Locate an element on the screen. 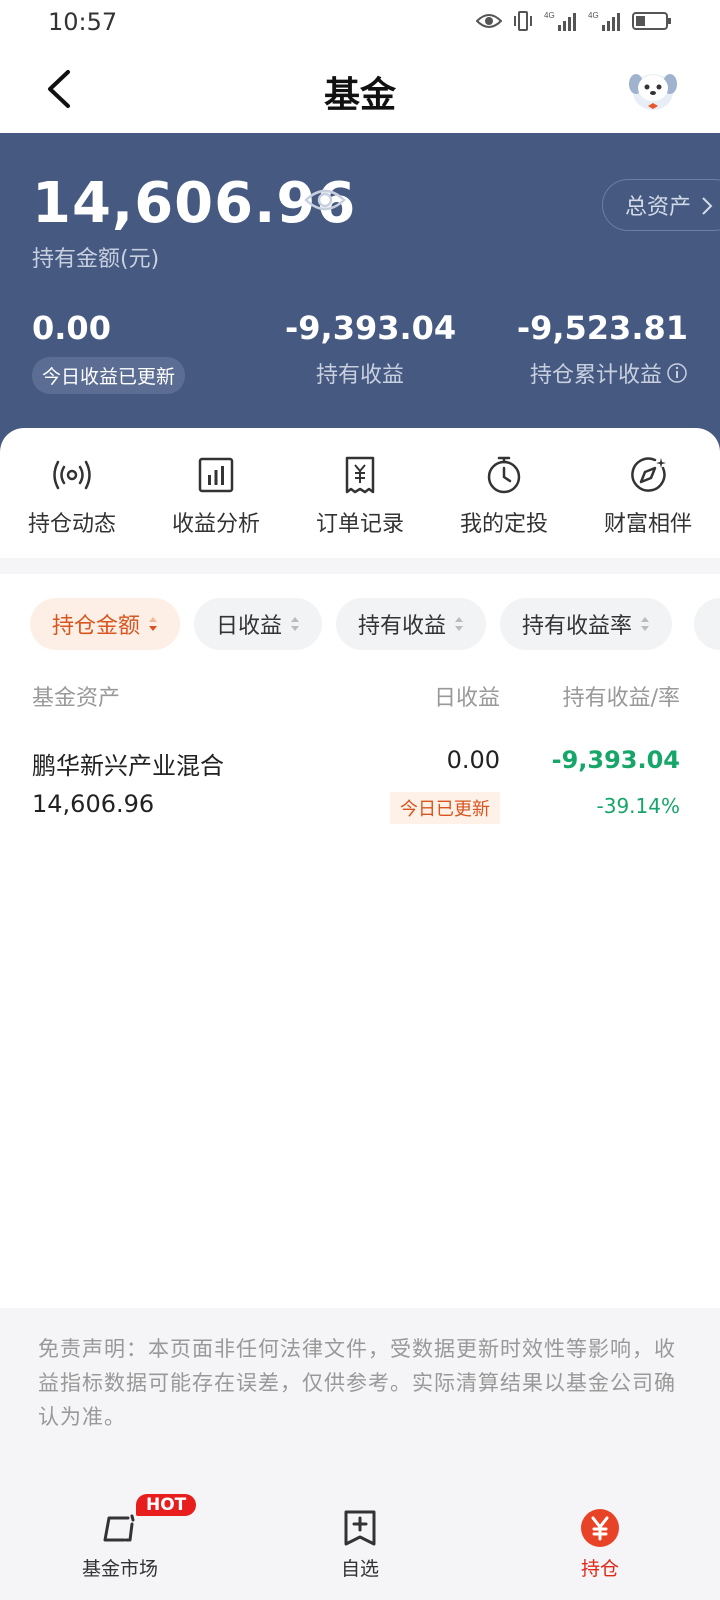  nav-label: 自选 is located at coordinates (359, 1569).